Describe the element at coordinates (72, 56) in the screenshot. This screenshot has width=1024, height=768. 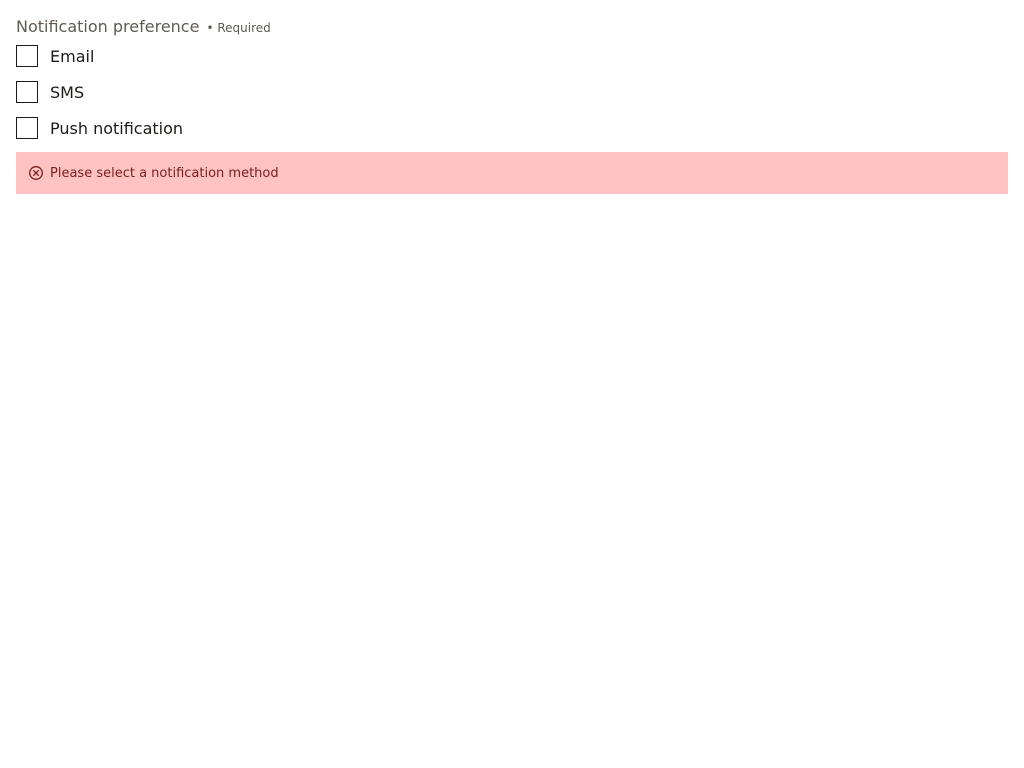
I see `email-label: Email` at that location.